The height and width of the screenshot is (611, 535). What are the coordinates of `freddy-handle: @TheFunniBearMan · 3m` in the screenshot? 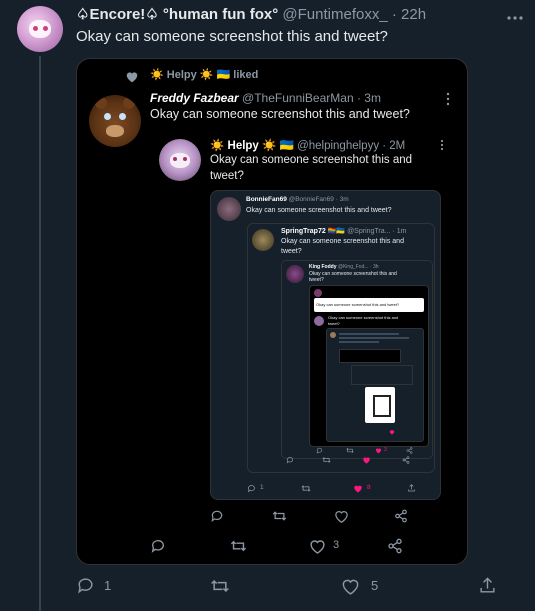 It's located at (311, 98).